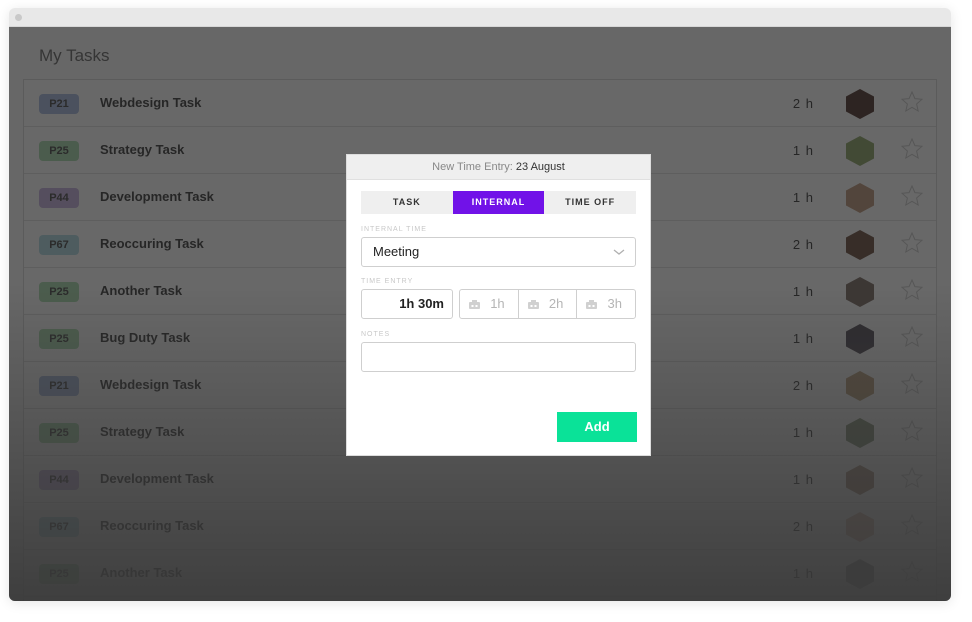 The height and width of the screenshot is (622, 972). What do you see at coordinates (407, 202) in the screenshot?
I see `tab-task: TASK` at bounding box center [407, 202].